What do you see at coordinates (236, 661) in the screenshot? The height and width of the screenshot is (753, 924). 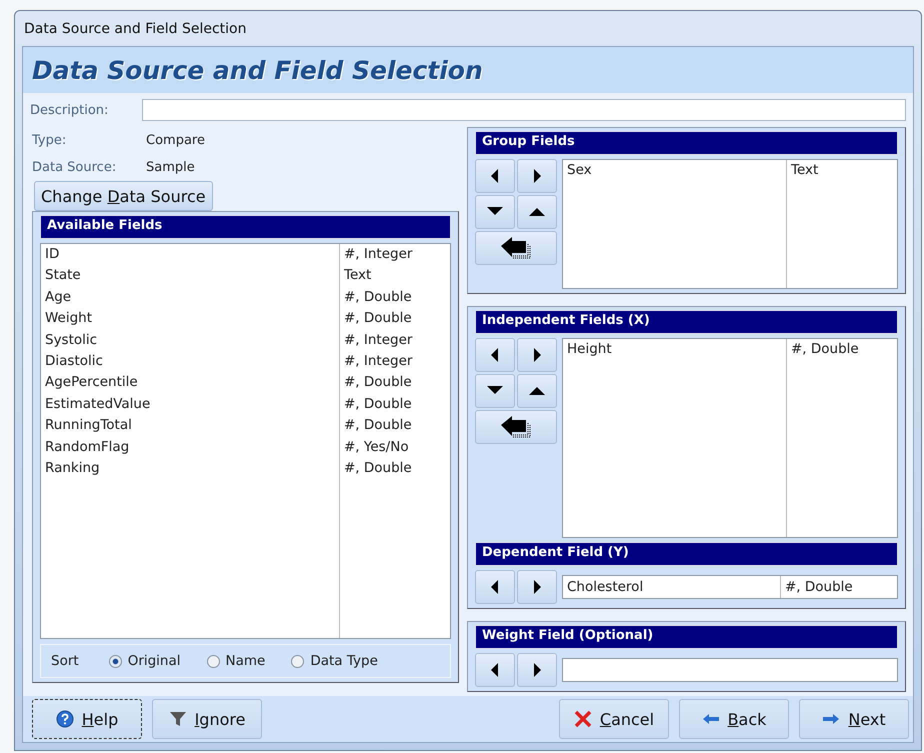 I see `sort-radio: Name` at bounding box center [236, 661].